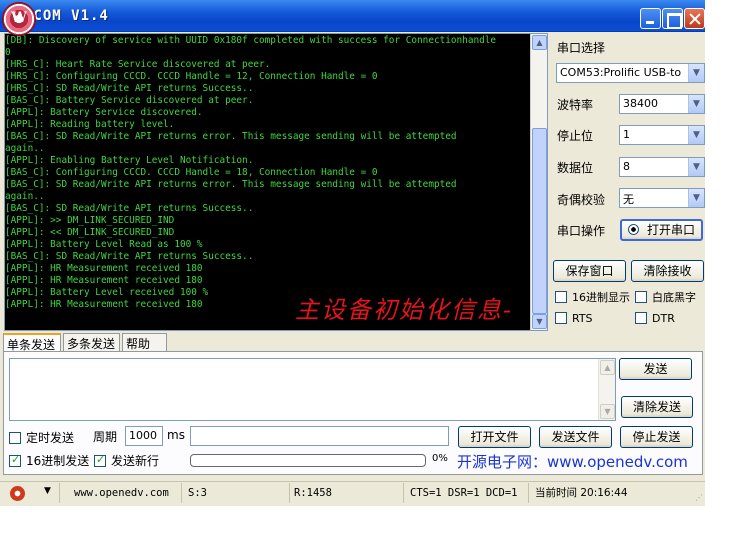 This screenshot has width=750, height=555. Describe the element at coordinates (49, 460) in the screenshot. I see `hex-send-checkbox: 16进制发送` at that location.